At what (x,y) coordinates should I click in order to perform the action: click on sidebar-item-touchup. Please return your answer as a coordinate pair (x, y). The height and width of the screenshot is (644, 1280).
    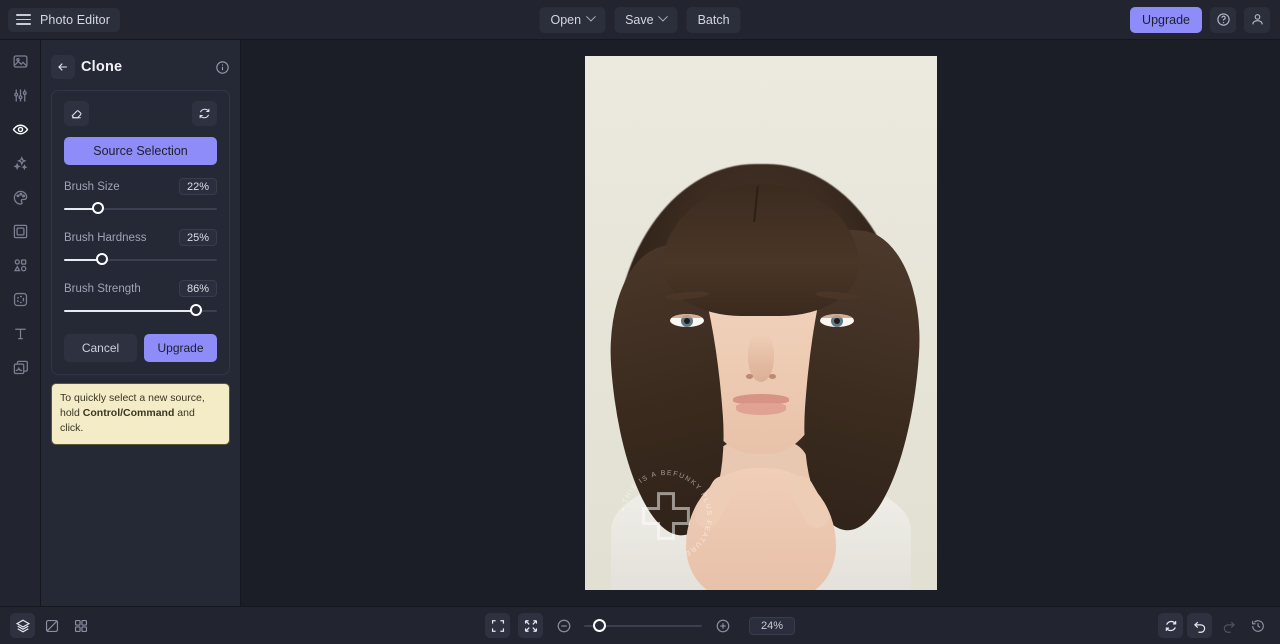
    Looking at the image, I should click on (20, 129).